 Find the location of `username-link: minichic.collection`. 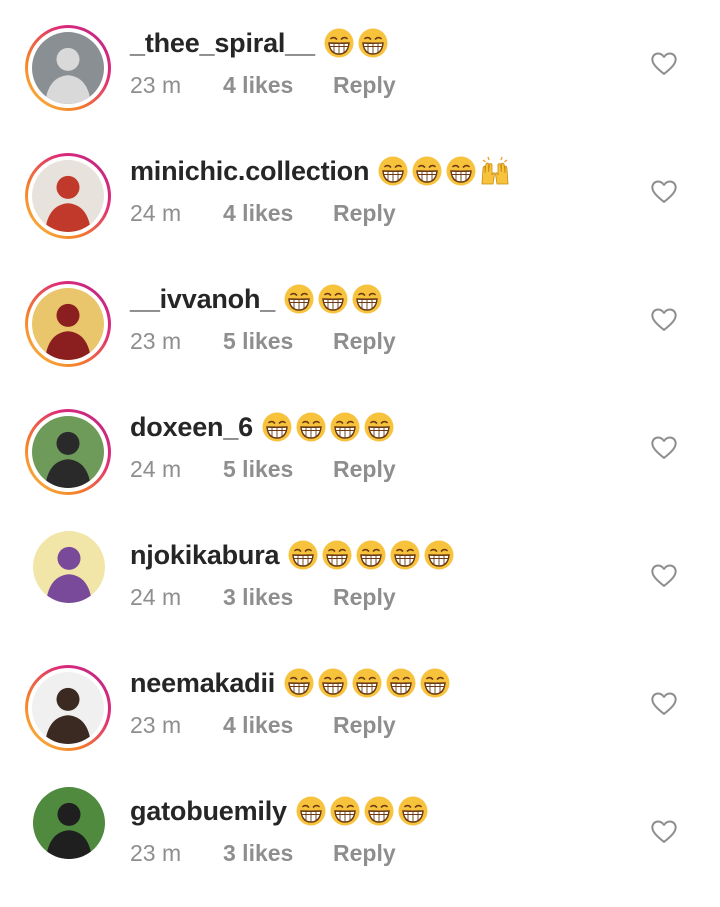

username-link: minichic.collection is located at coordinates (249, 171).